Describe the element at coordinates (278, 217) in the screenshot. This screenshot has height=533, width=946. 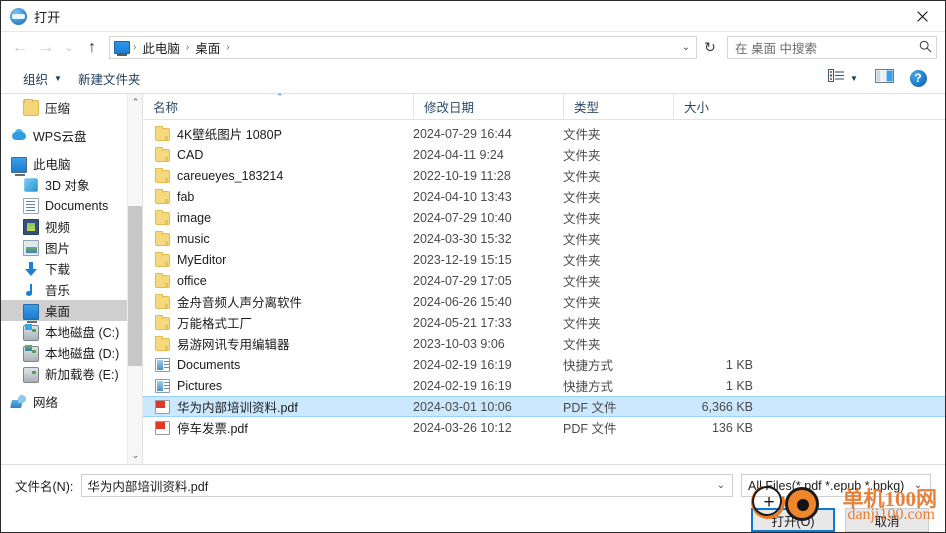
I see `cell-name: image` at that location.